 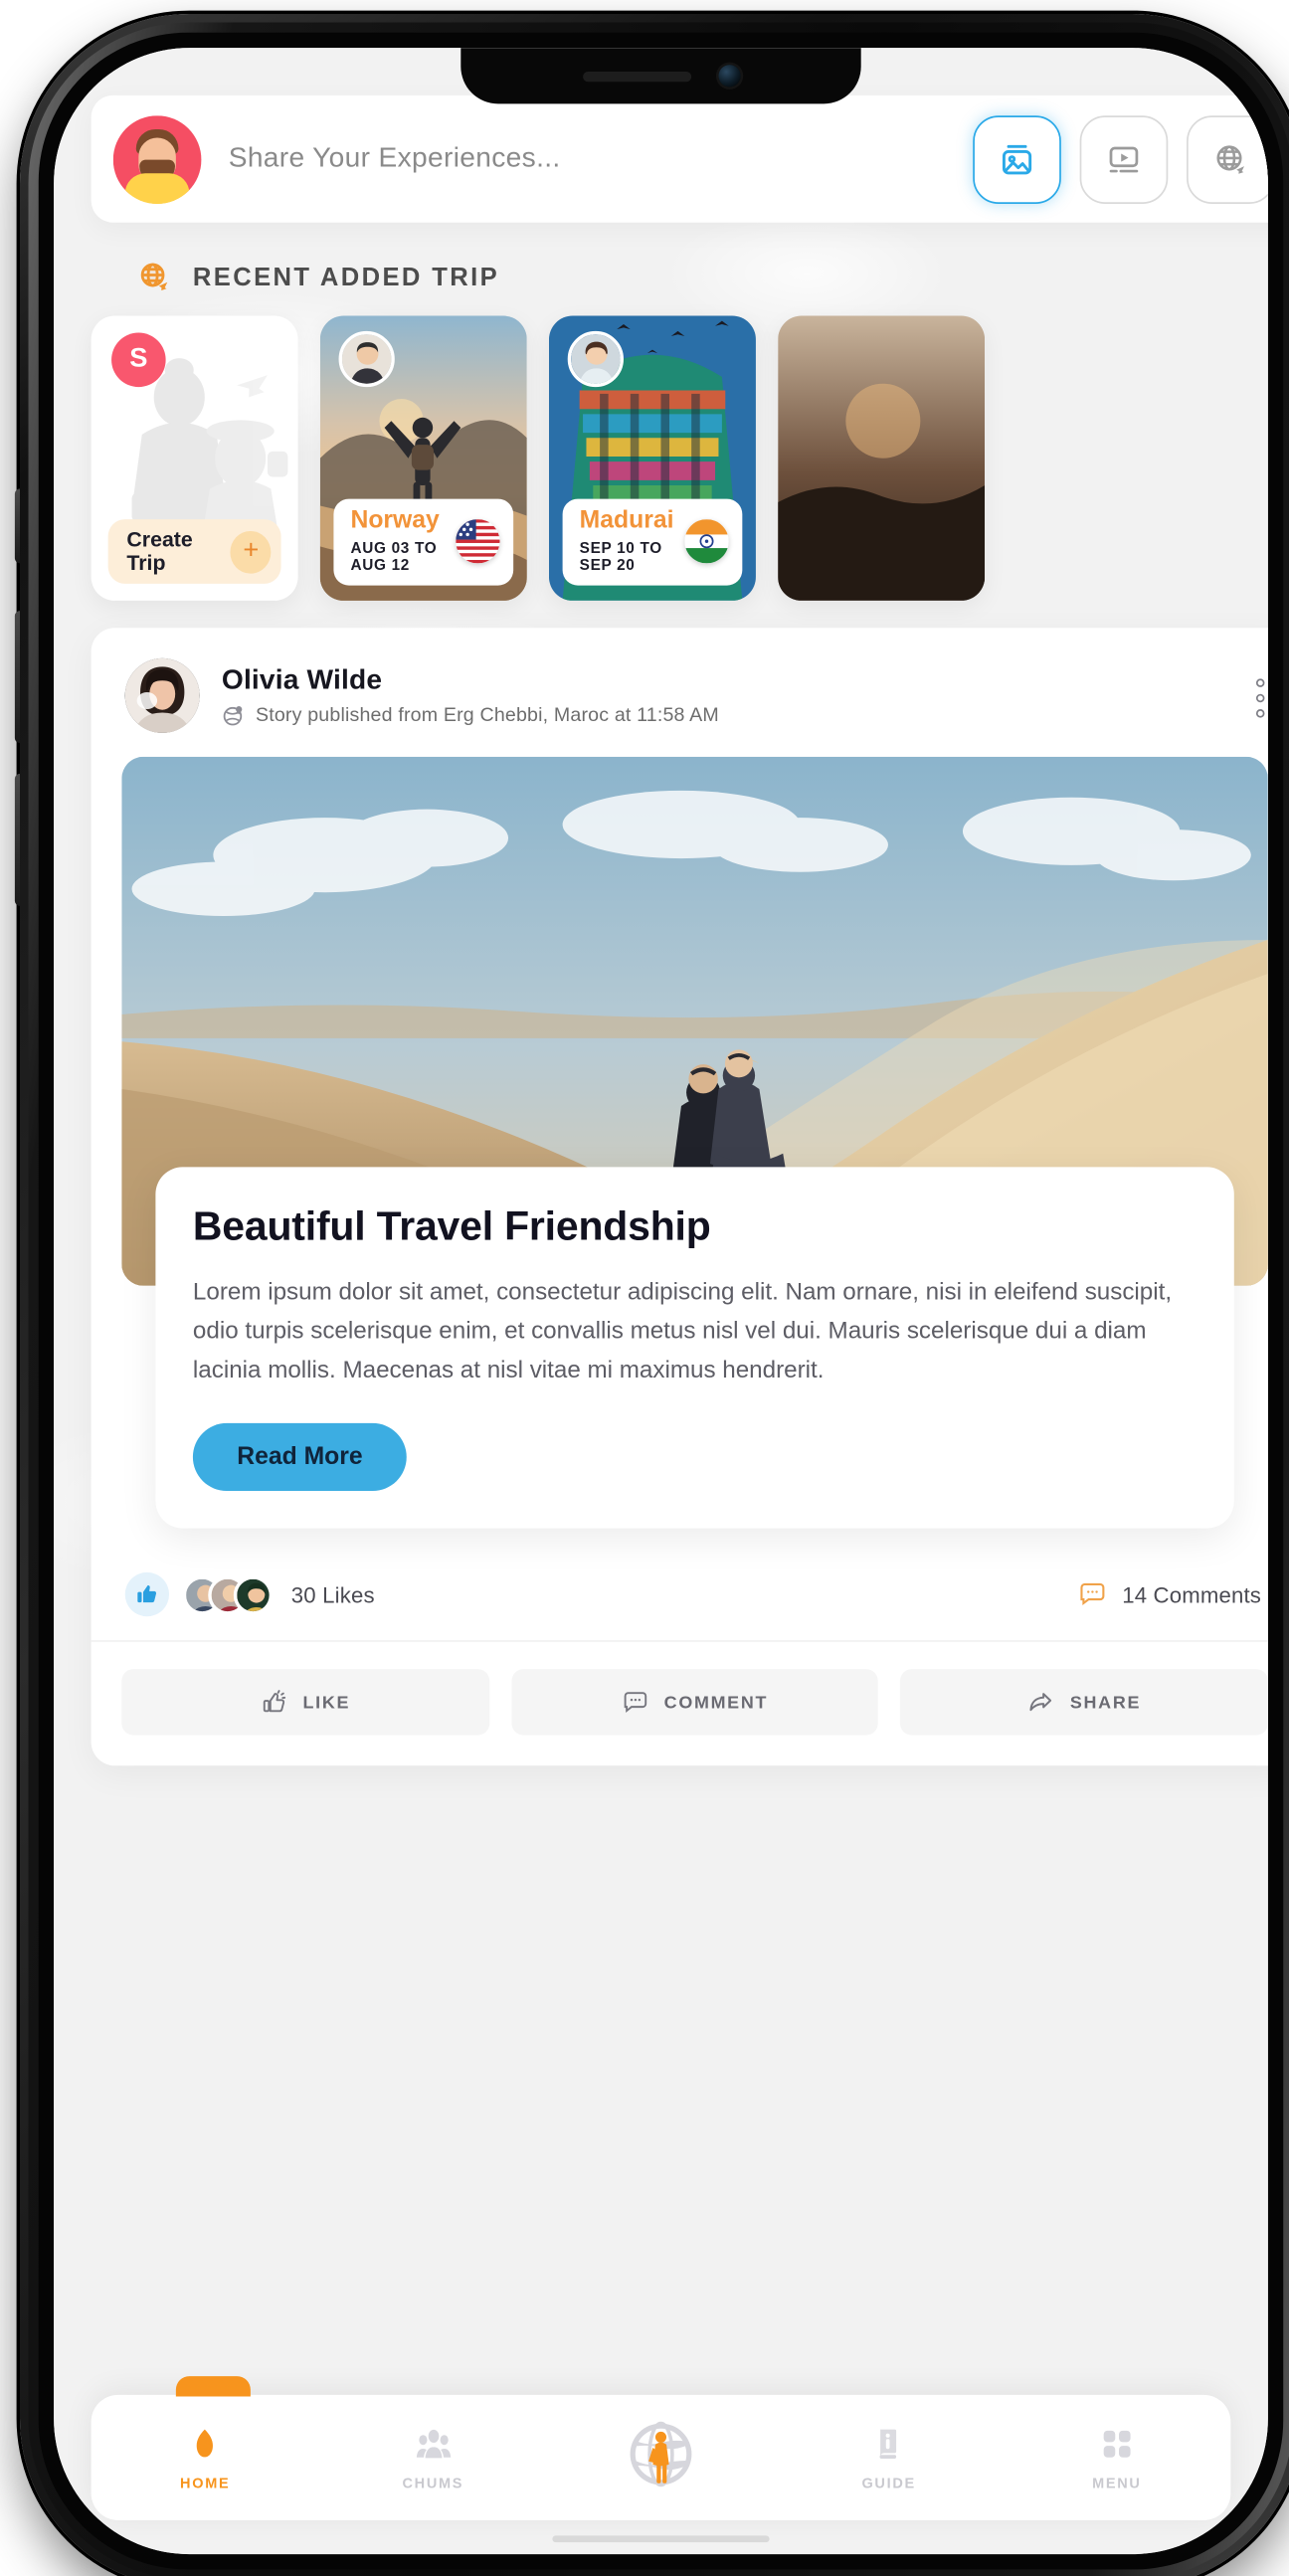 I want to click on post-title: Beautiful Travel Friendship, so click(x=452, y=1226).